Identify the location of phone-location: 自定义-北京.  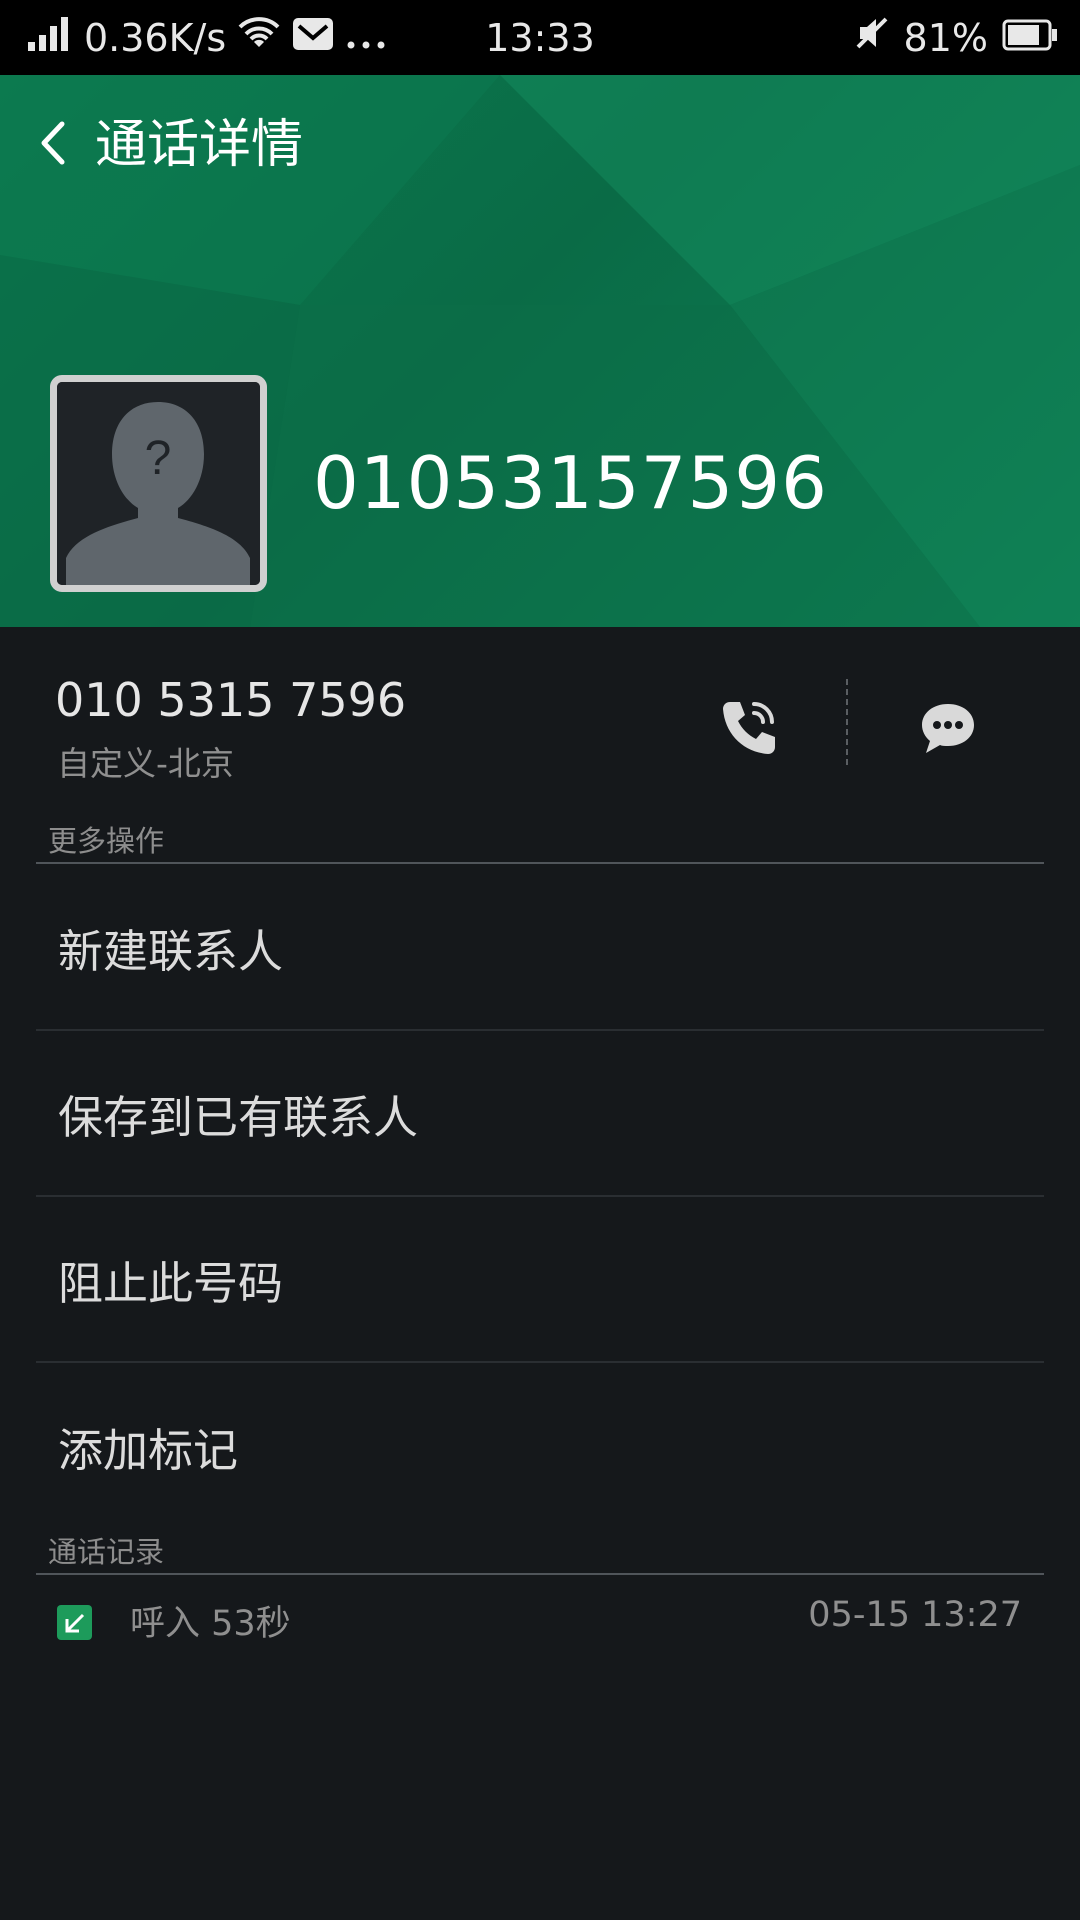
(145, 763).